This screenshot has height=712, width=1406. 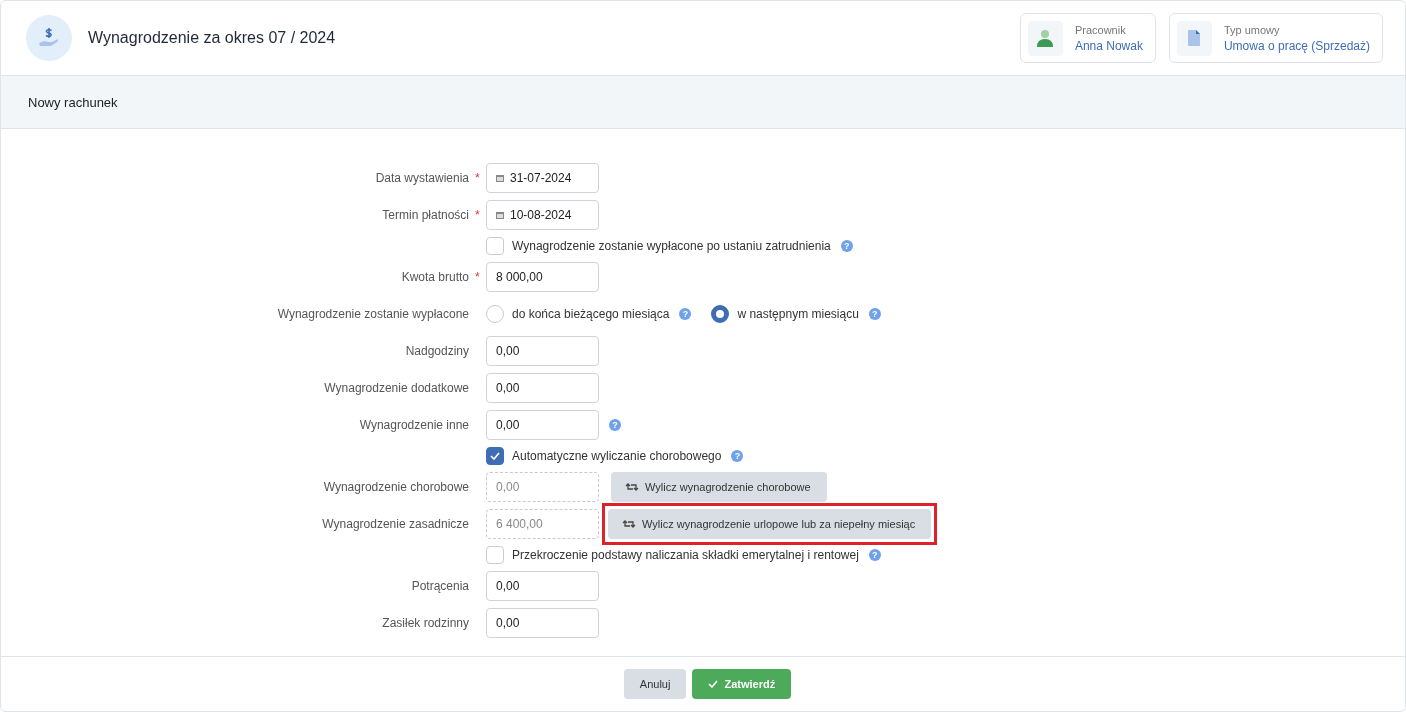 I want to click on info-caption: Typ umowy, so click(x=1252, y=29).